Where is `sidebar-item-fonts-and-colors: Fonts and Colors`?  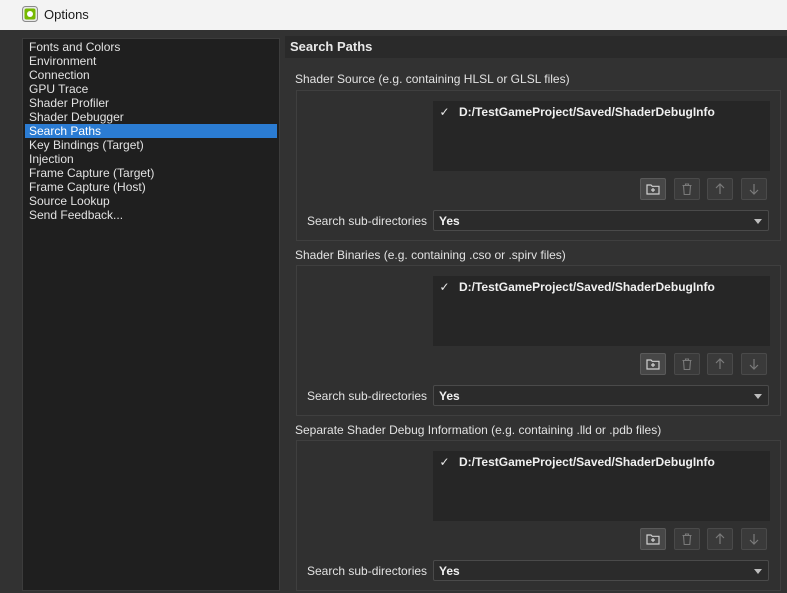
sidebar-item-fonts-and-colors: Fonts and Colors is located at coordinates (151, 47).